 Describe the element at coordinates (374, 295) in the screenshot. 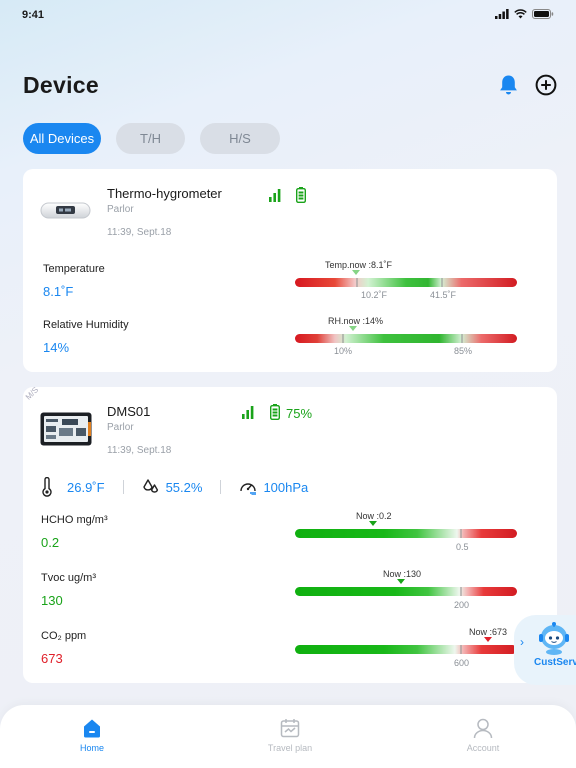

I see `temperature-min-label: 10.2˚F` at that location.